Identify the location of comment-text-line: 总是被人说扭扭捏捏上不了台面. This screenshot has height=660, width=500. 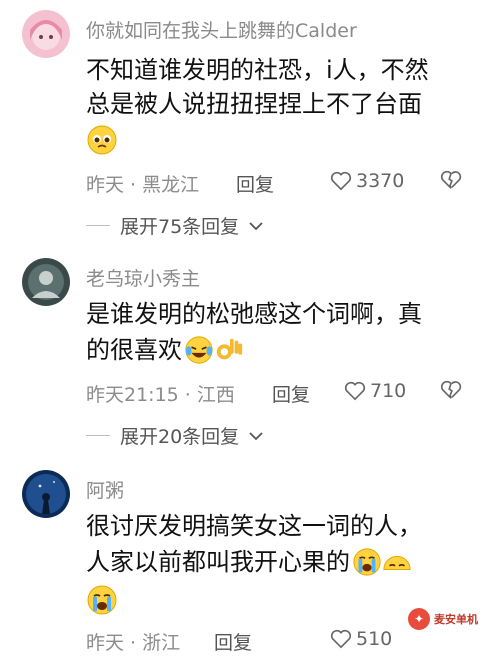
(254, 104).